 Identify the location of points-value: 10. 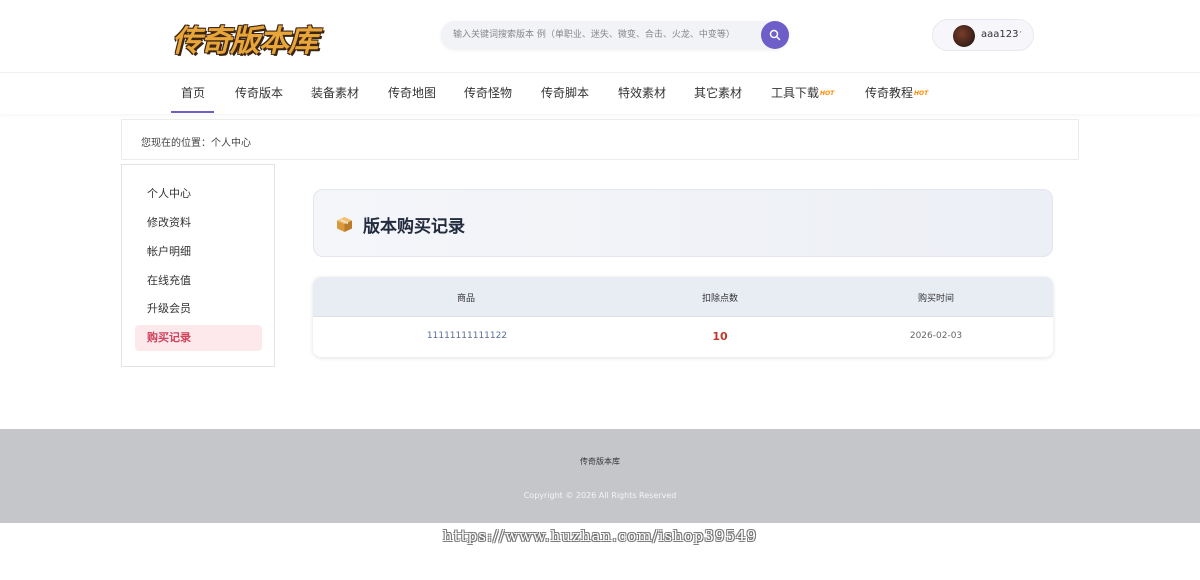
(720, 336).